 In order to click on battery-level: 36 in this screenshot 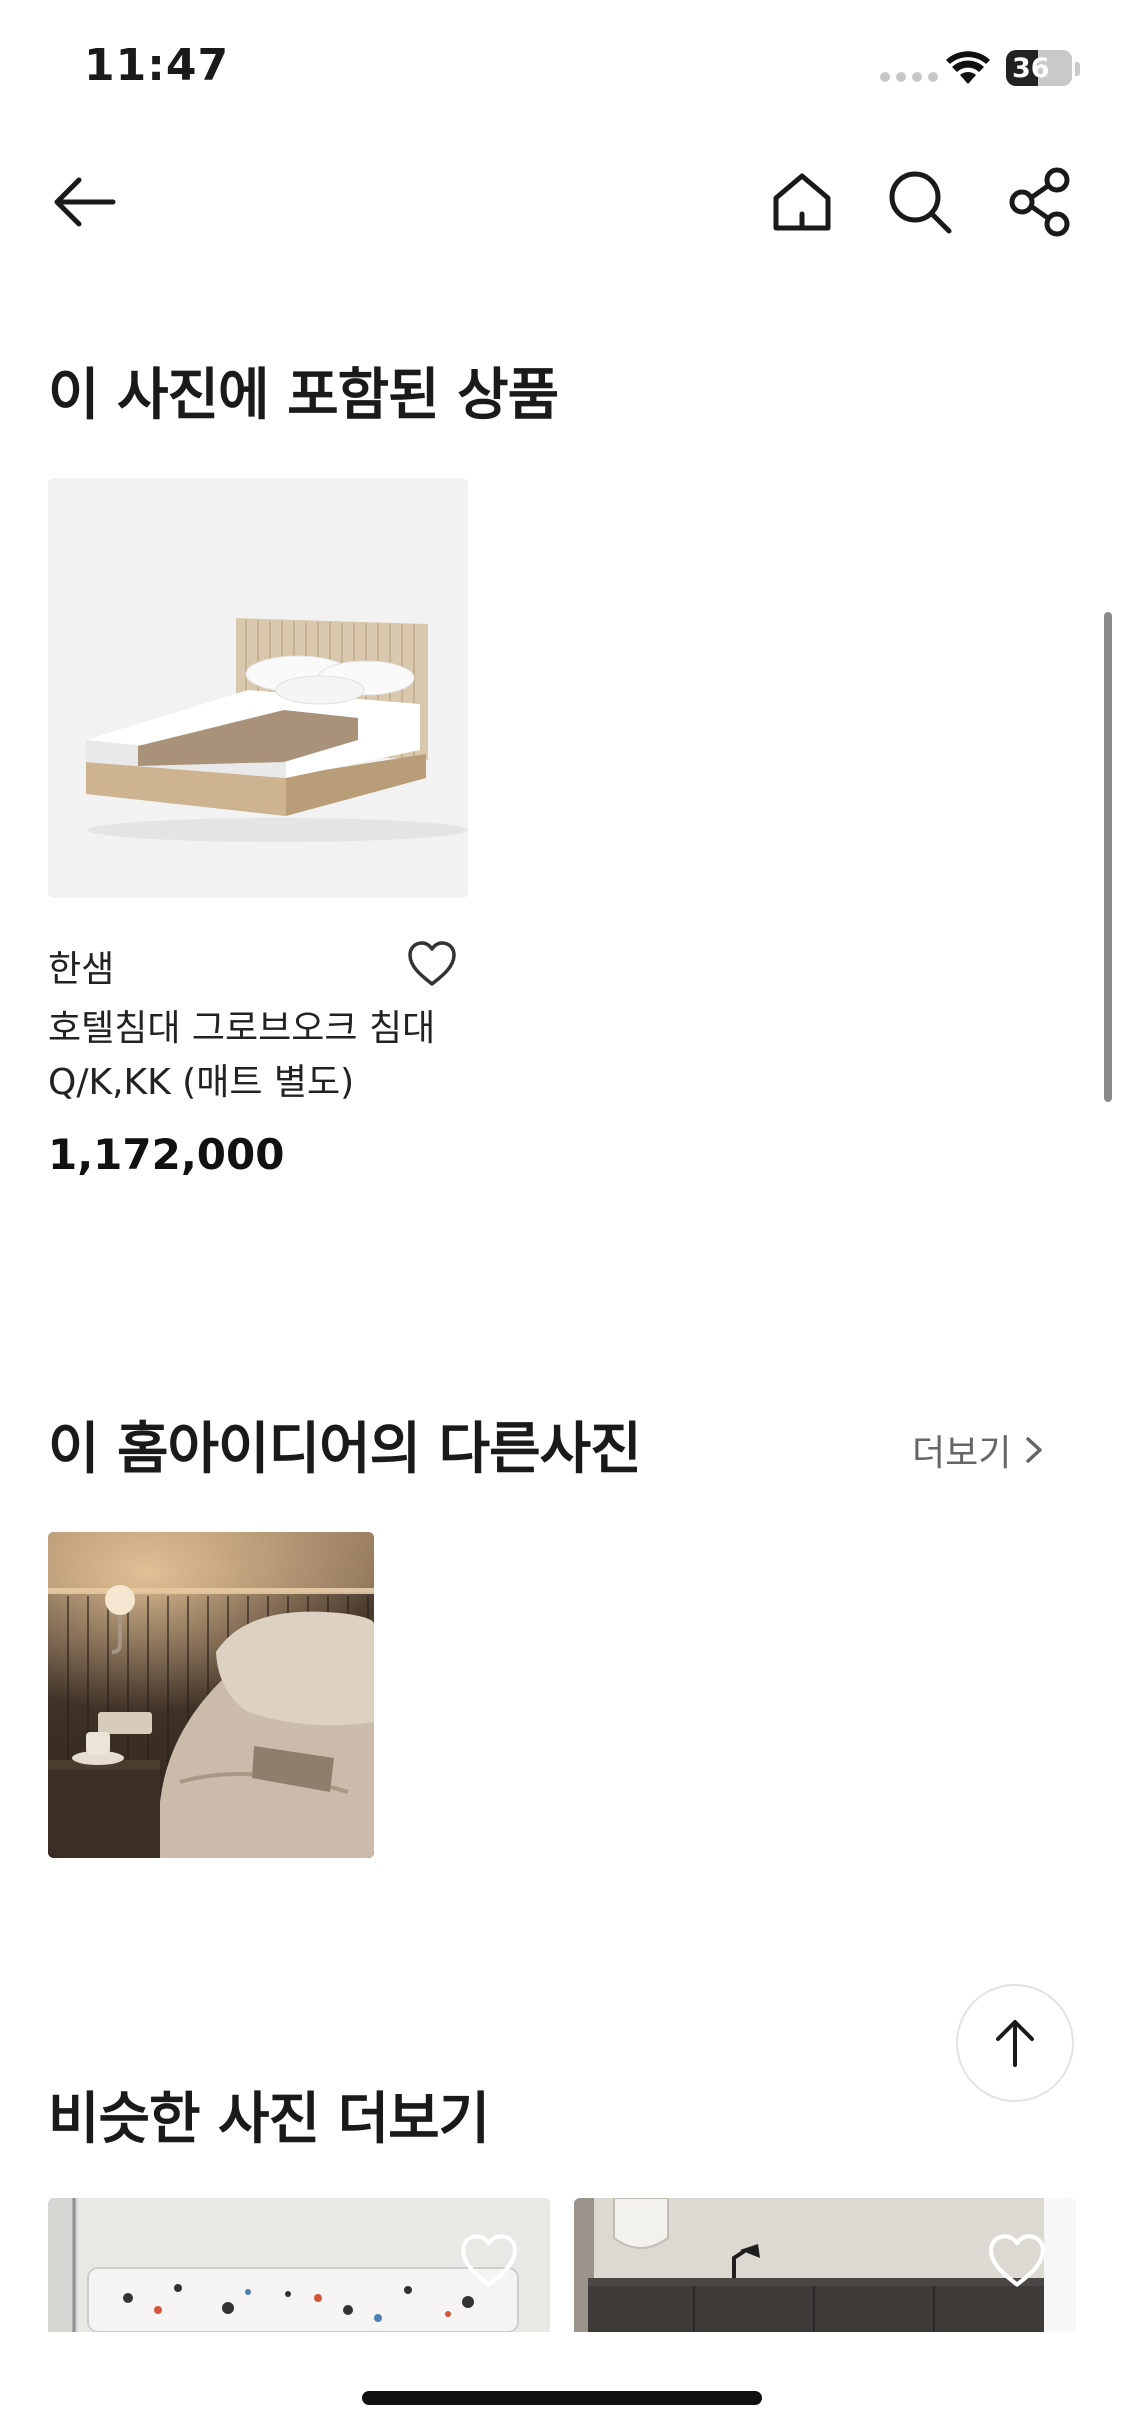, I will do `click(1031, 68)`.